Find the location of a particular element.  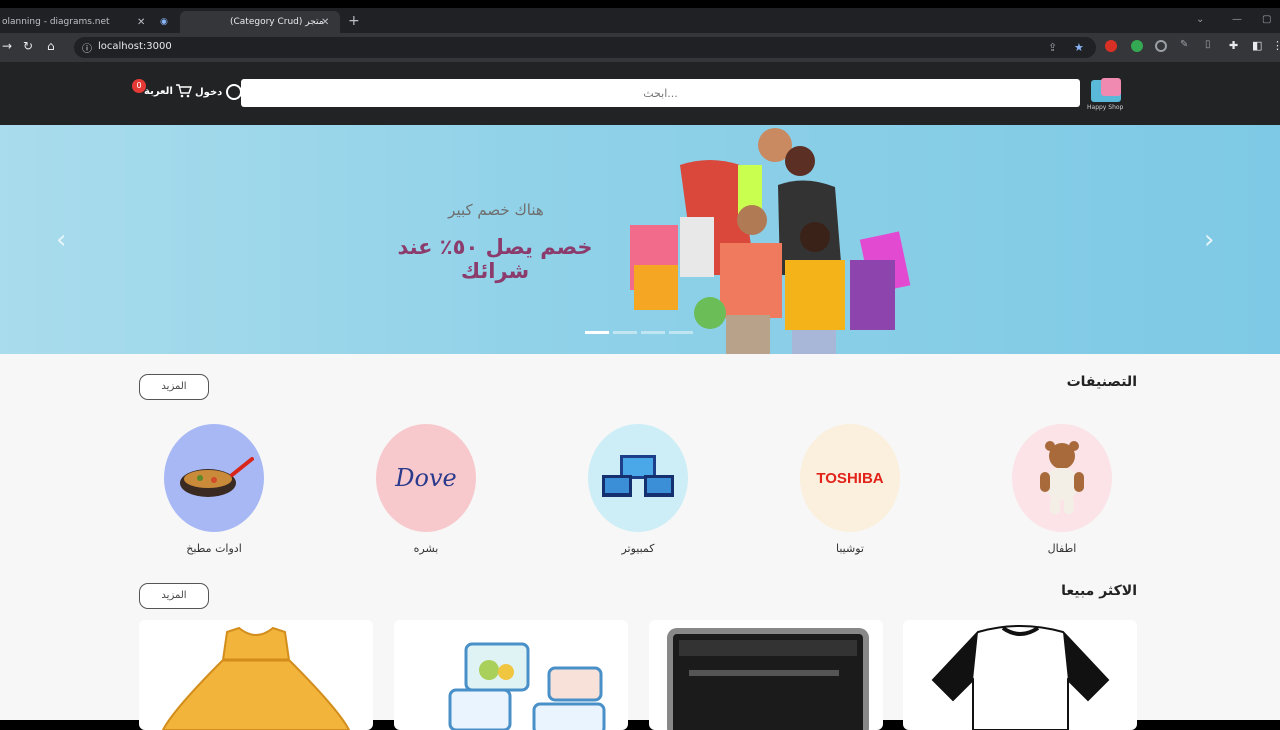

puzzle-icon: ✚ is located at coordinates (1233, 45).